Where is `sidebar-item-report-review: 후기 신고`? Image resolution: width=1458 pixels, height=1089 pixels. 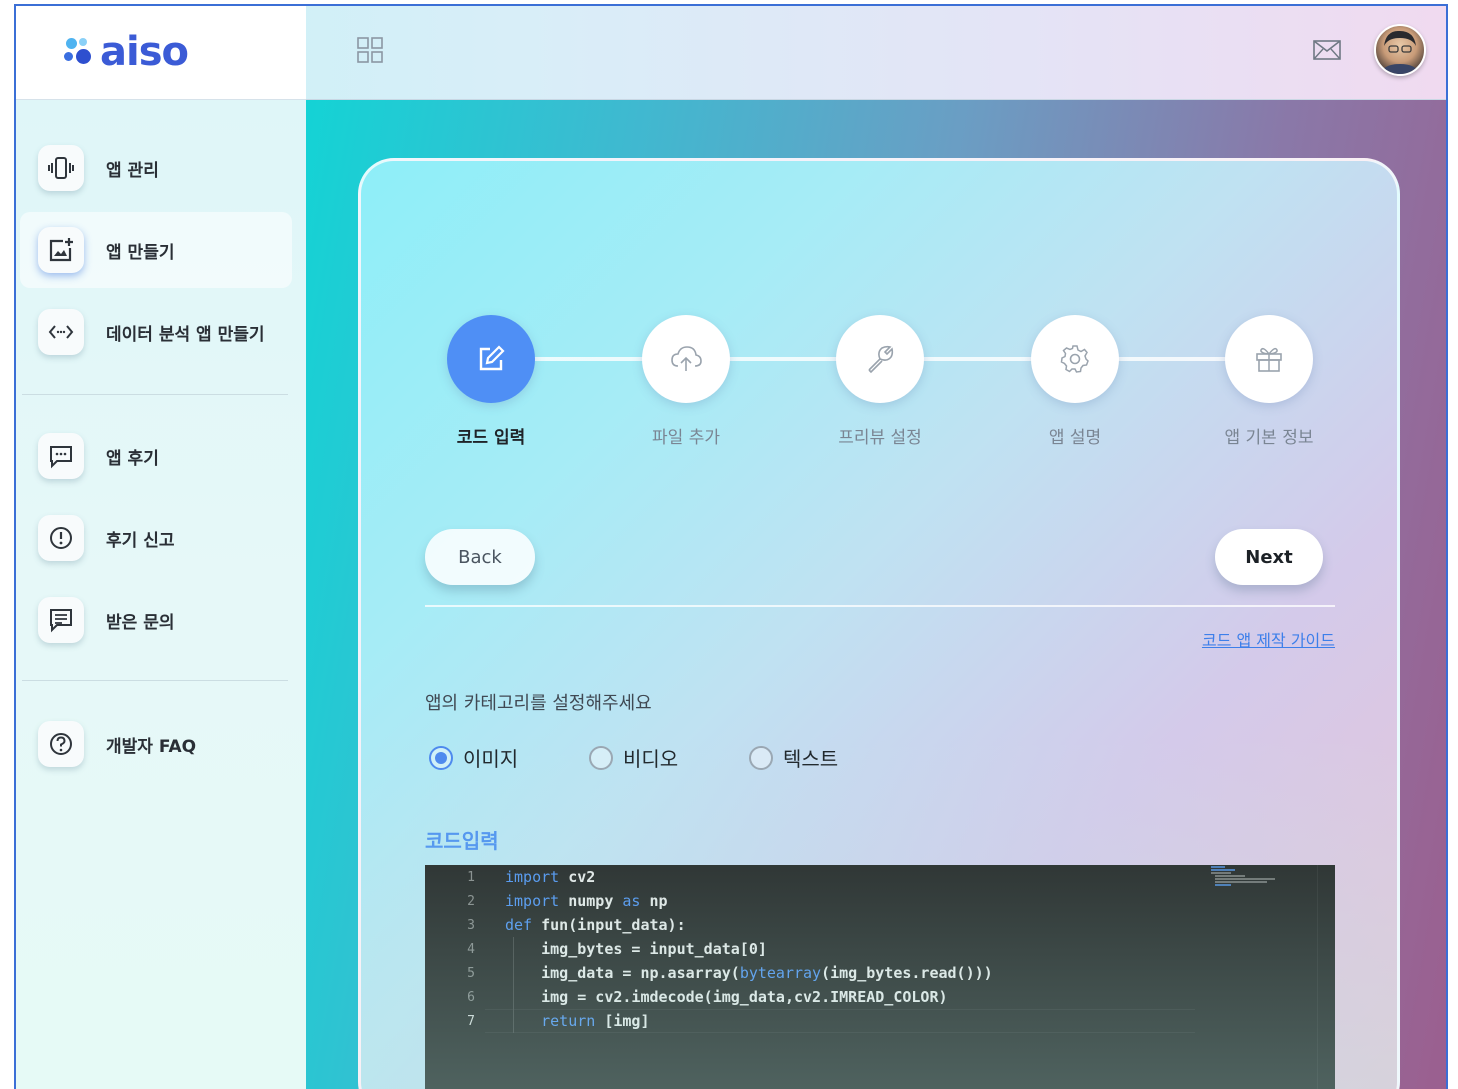
sidebar-item-report-review: 후기 신고 is located at coordinates (156, 538).